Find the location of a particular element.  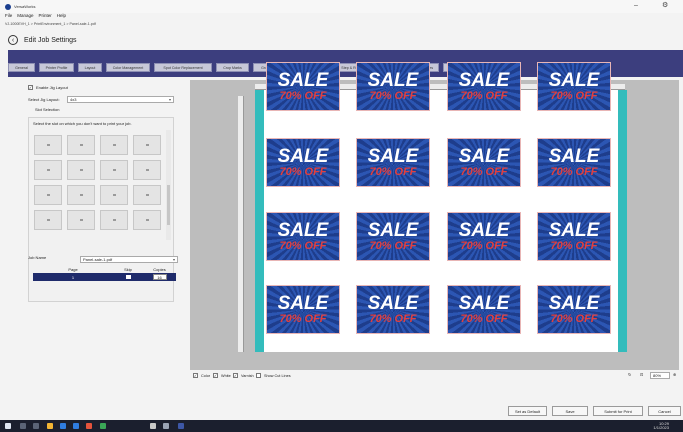

tab-printer-profile: Printer Profile is located at coordinates (56, 67).